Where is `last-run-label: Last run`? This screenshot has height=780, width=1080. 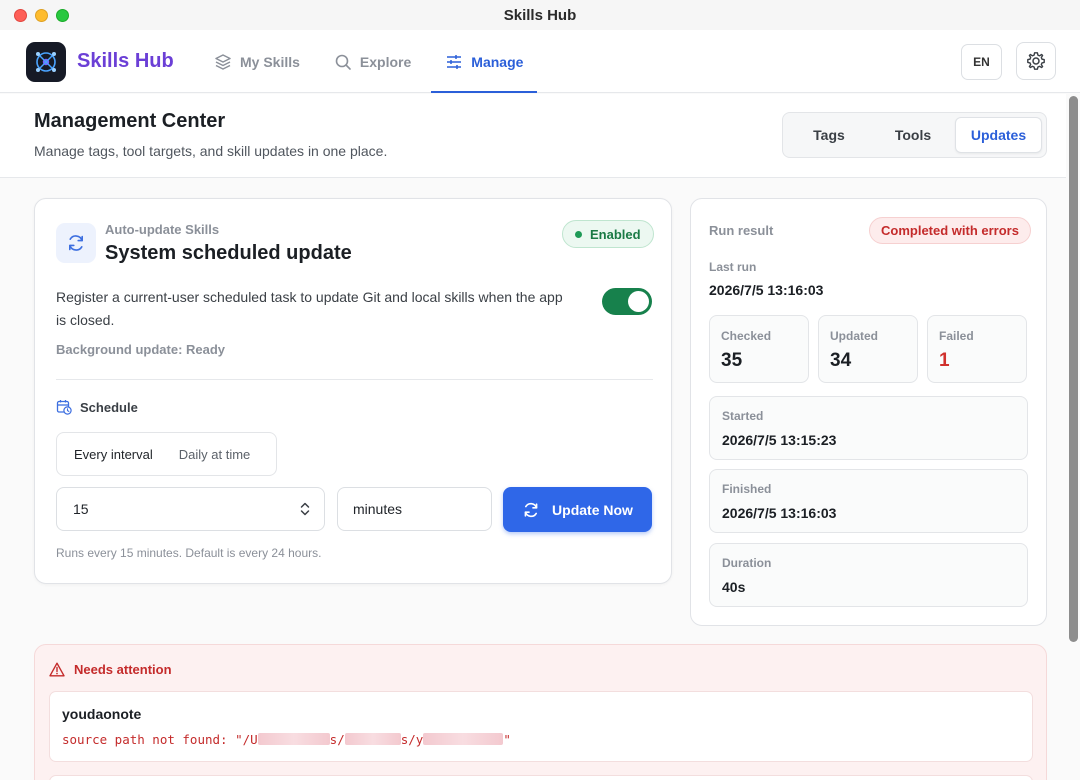
last-run-label: Last run is located at coordinates (733, 267).